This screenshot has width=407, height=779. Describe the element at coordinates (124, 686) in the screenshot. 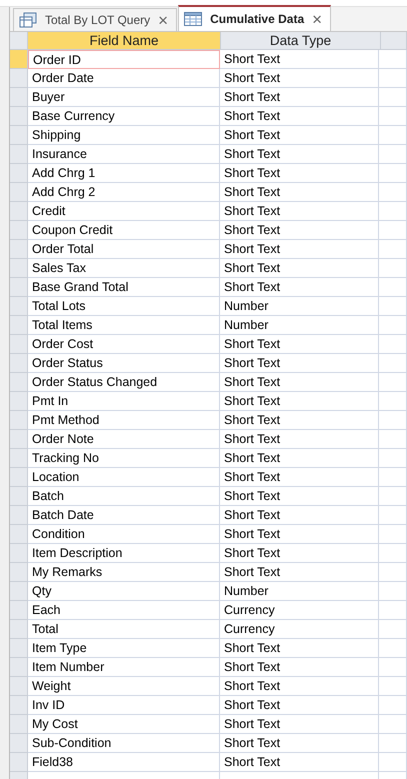

I see `field-name-cell: Weight` at that location.